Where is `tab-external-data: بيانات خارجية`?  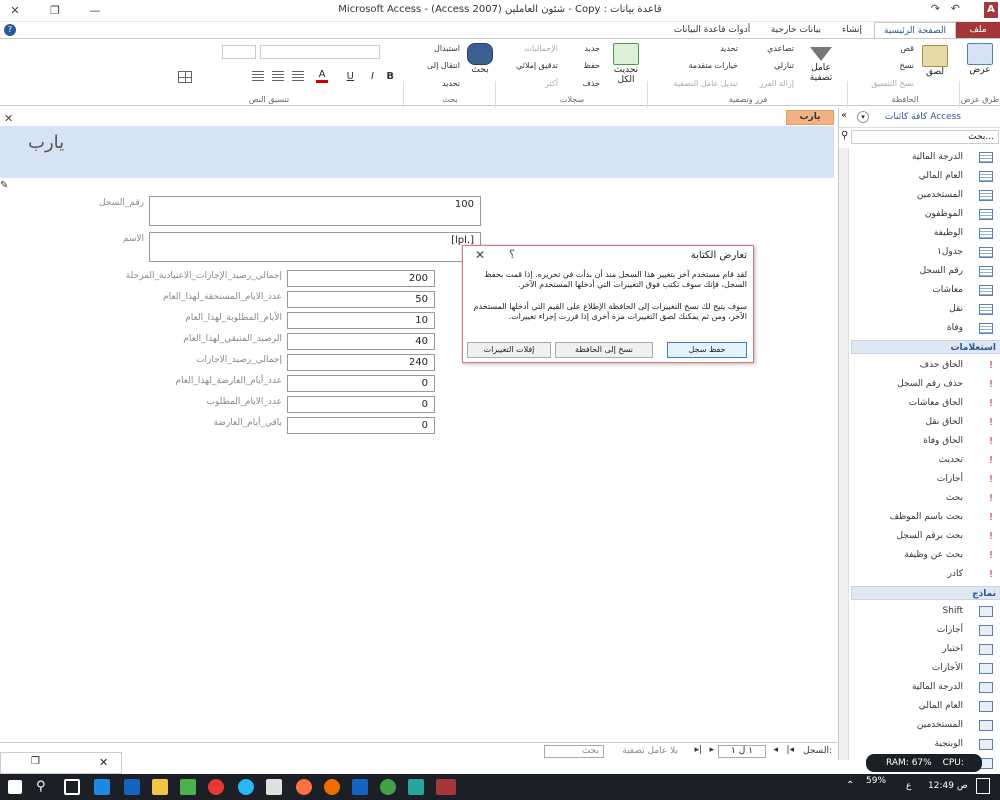 tab-external-data: بيانات خارجية is located at coordinates (796, 30).